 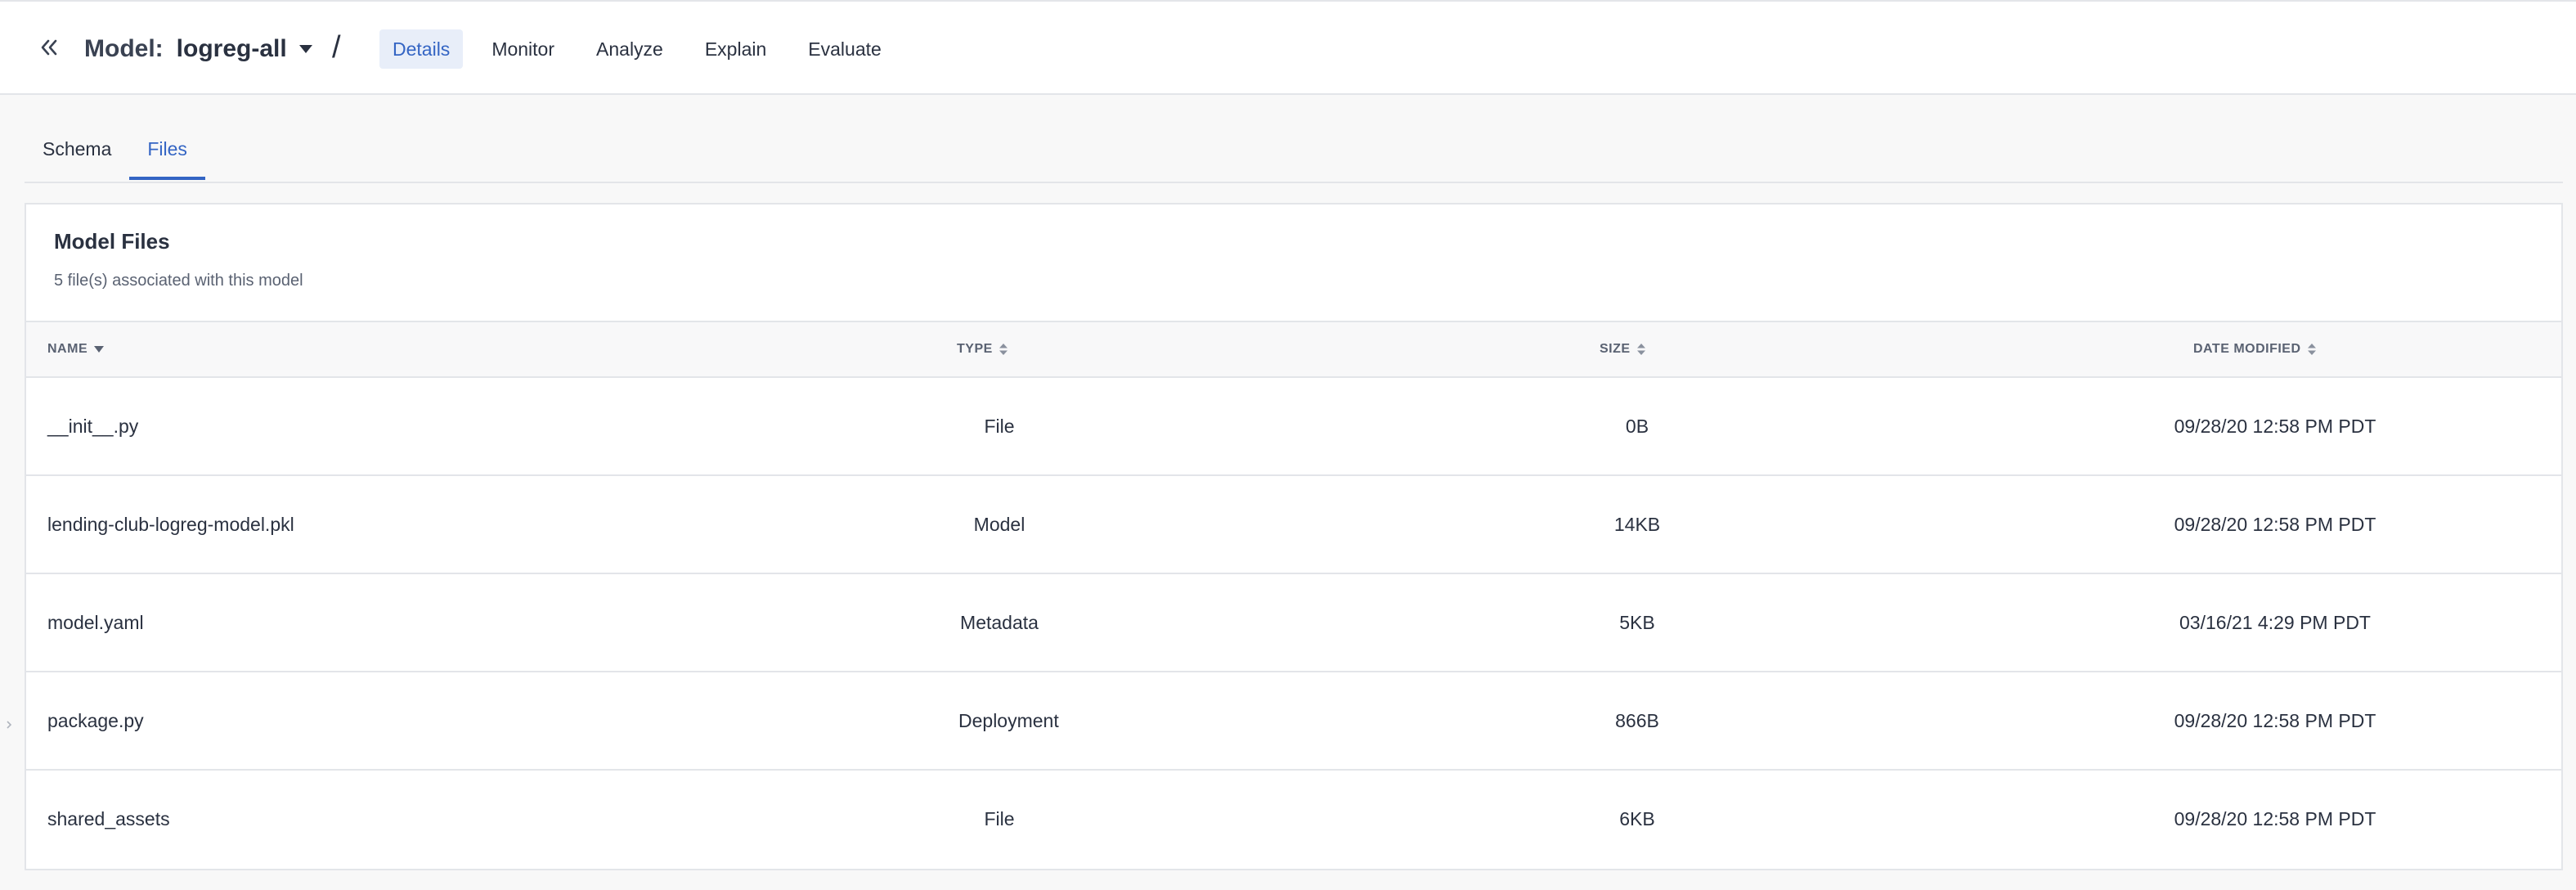 I want to click on table-header: NAME TYPE SIZE DATE MODIFIED, so click(x=1293, y=350).